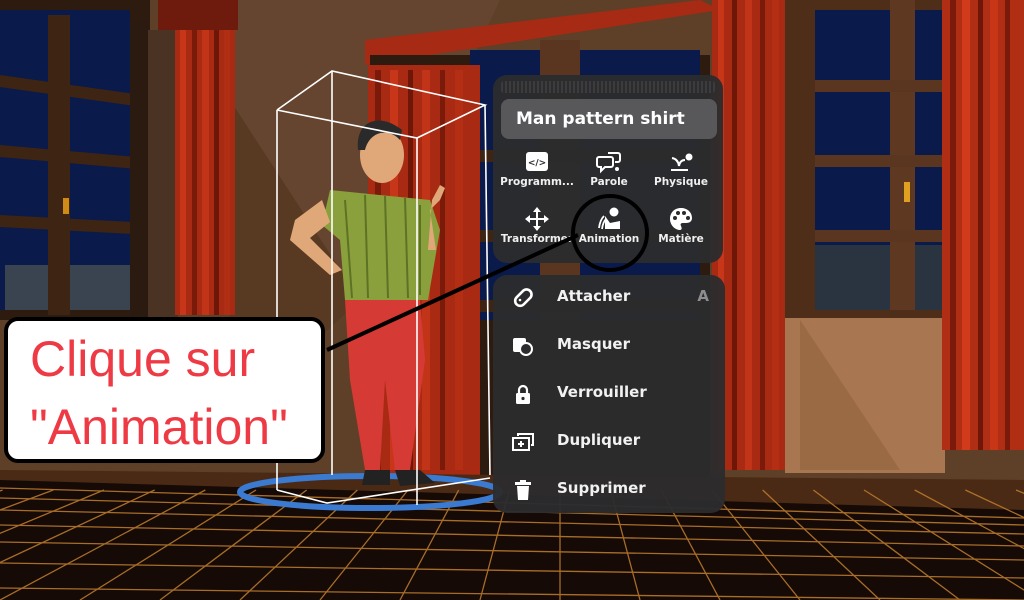 Image resolution: width=1024 pixels, height=600 pixels. Describe the element at coordinates (143, 359) in the screenshot. I see `callout-text-line1: Clique sur` at that location.